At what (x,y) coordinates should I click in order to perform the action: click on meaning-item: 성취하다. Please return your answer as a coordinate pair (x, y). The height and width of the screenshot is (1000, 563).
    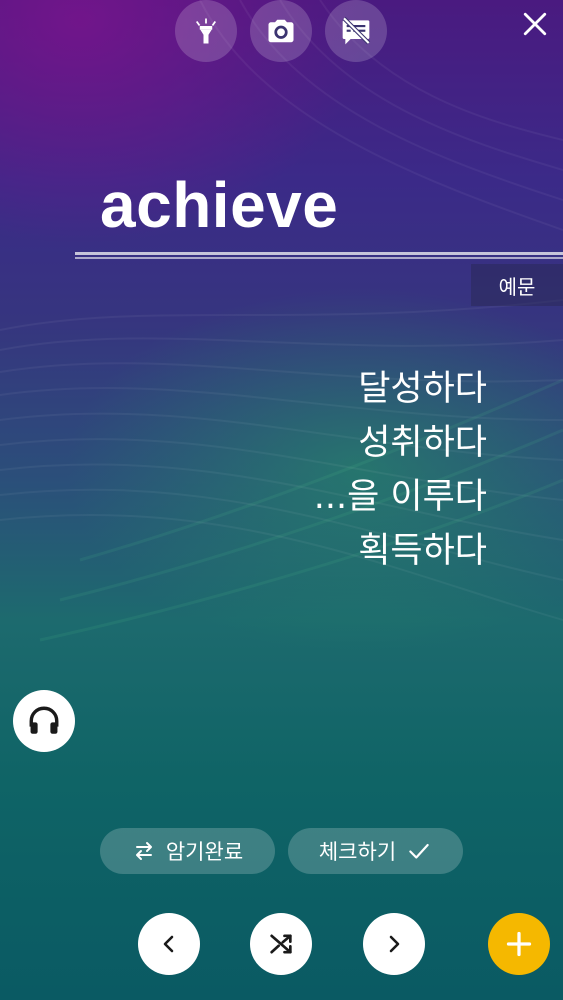
    Looking at the image, I should click on (422, 443).